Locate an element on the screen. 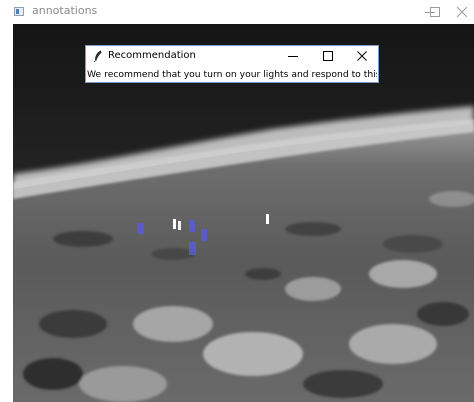 The width and height of the screenshot is (474, 402). feather-icon is located at coordinates (97, 56).